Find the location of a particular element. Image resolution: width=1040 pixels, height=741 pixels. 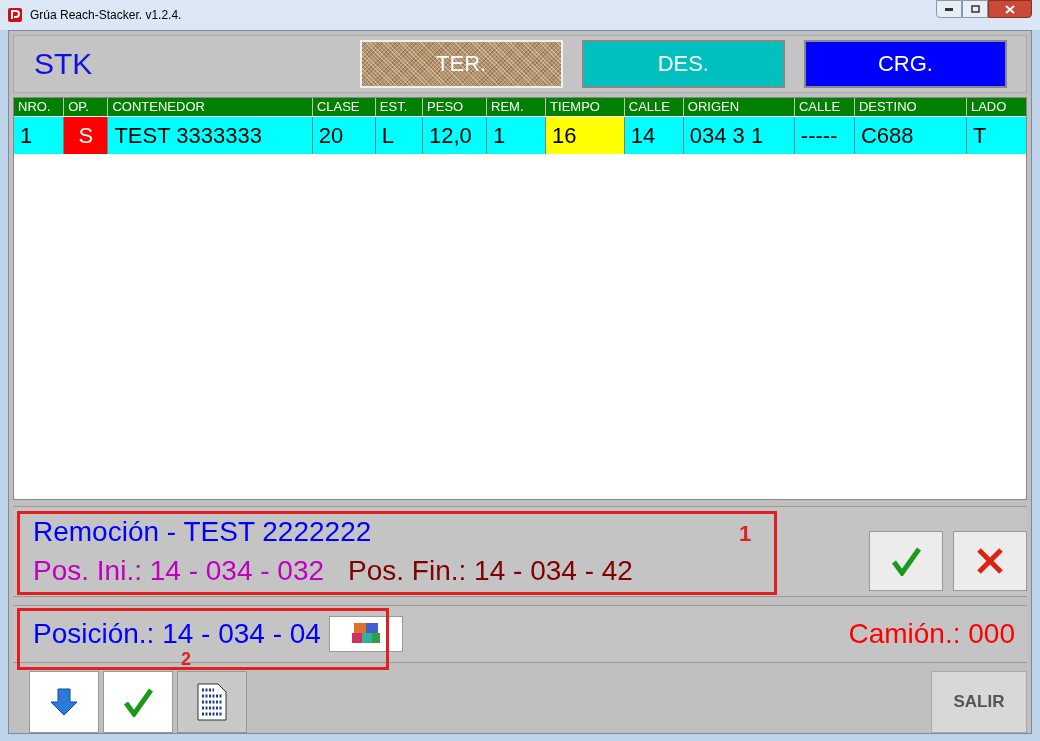

mode-label: STK is located at coordinates (64, 64).